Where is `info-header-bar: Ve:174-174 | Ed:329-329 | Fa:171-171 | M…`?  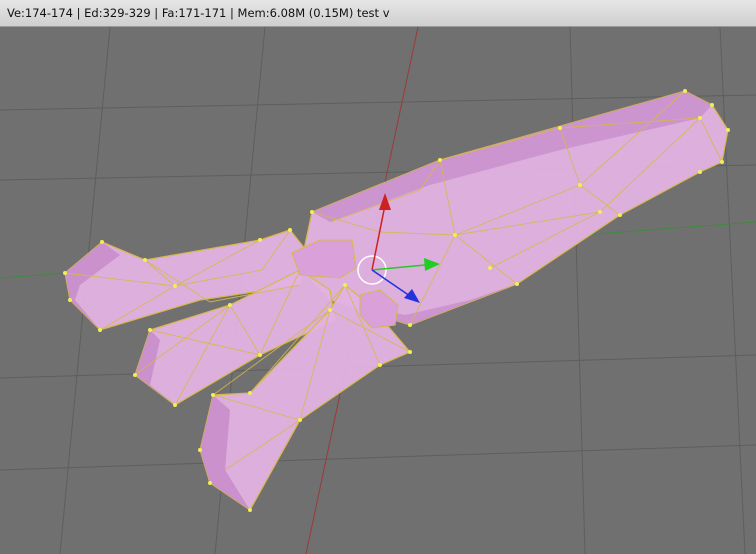 info-header-bar: Ve:174-174 | Ed:329-329 | Fa:171-171 | M… is located at coordinates (378, 13).